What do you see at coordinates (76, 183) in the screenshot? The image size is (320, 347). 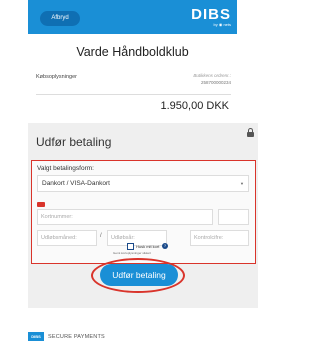 I see `payment-method-value: Dankort / VISA-Dankort` at bounding box center [76, 183].